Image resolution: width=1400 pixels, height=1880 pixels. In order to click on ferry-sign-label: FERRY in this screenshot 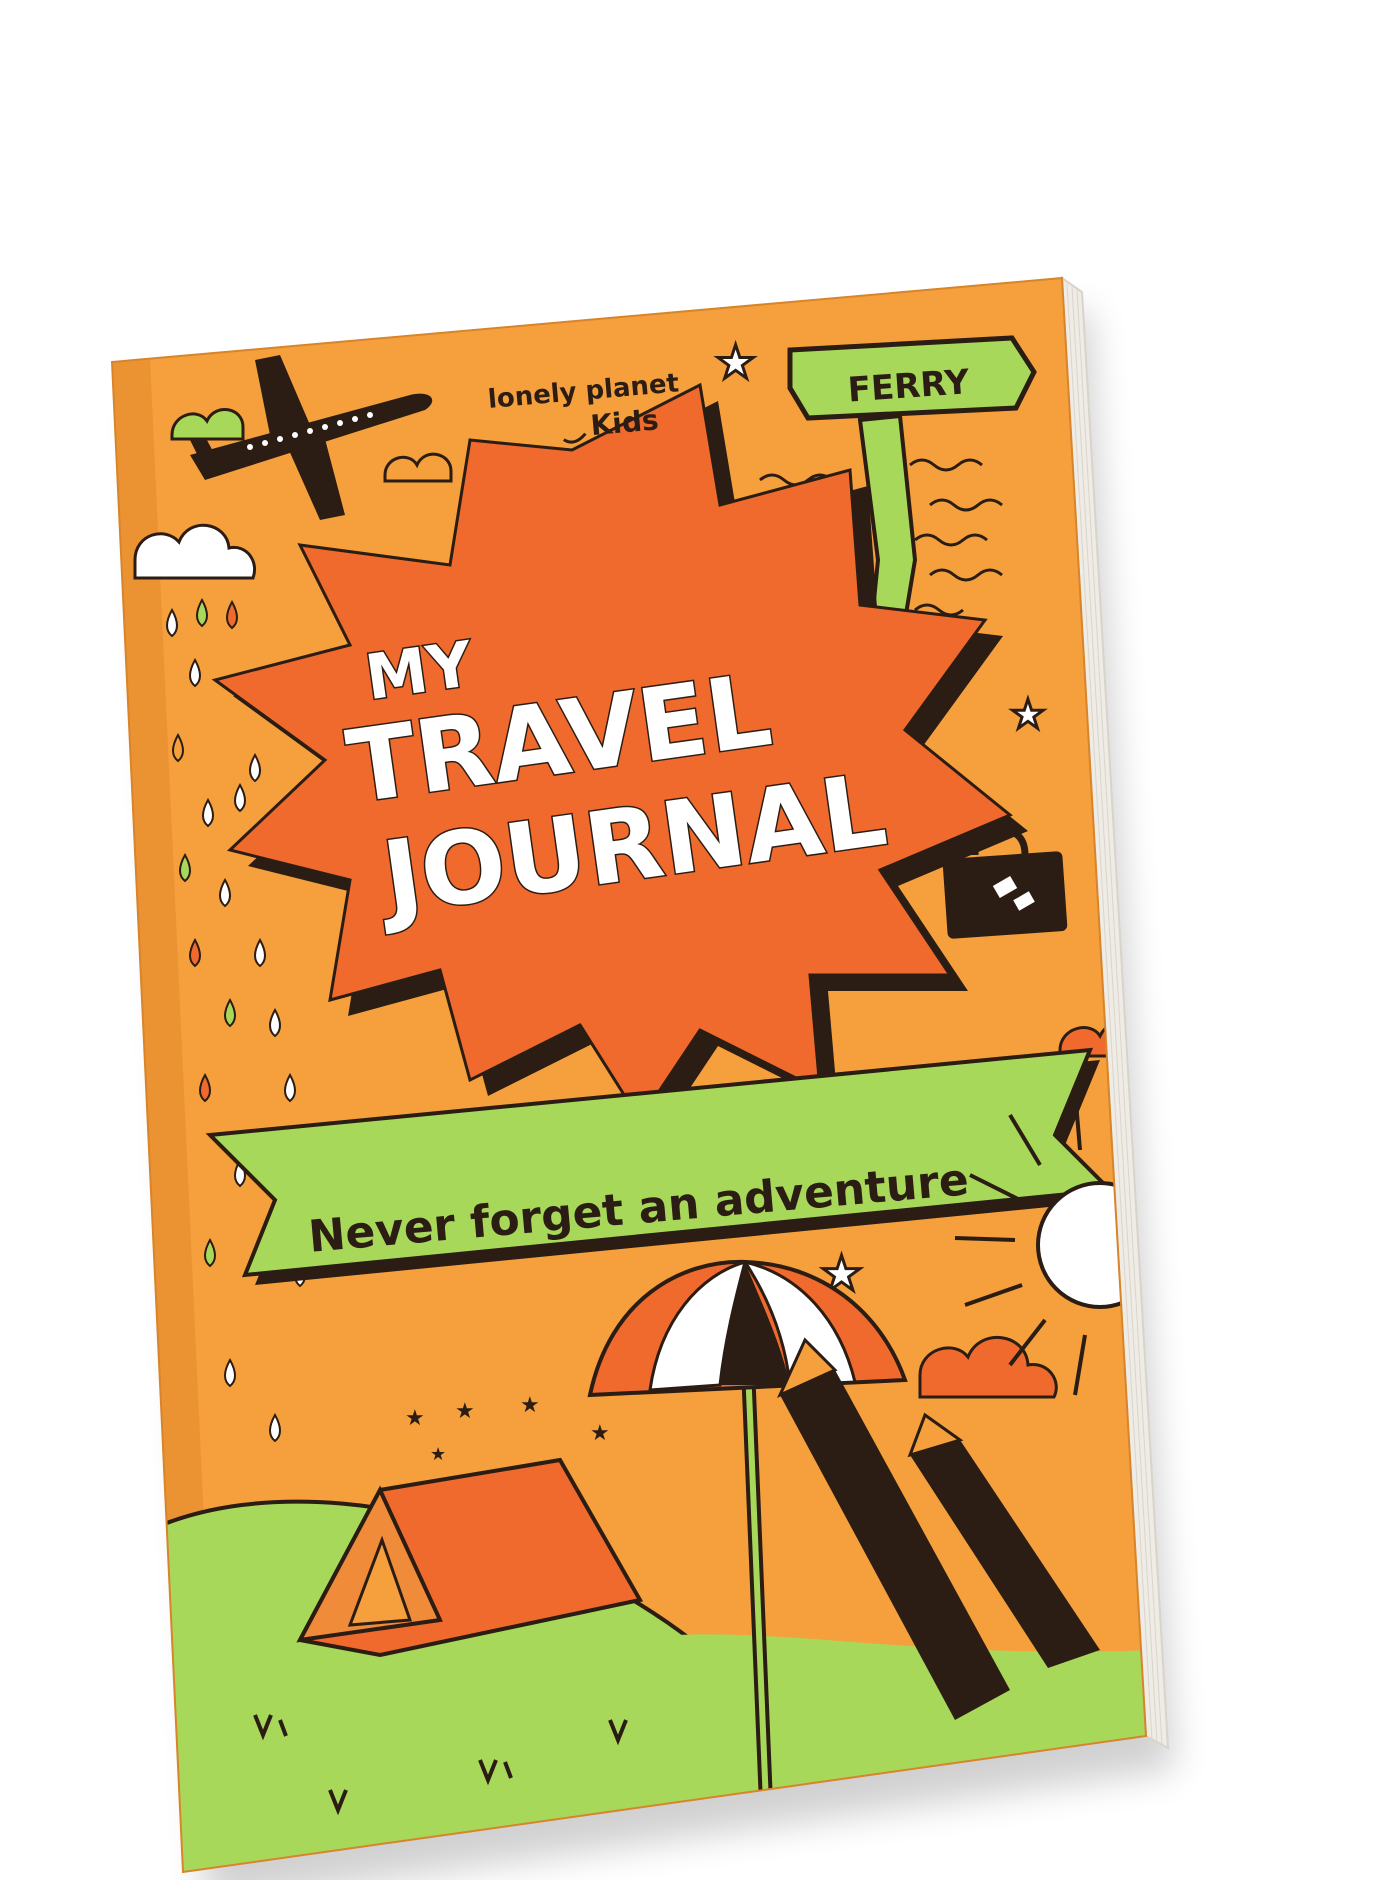, I will do `click(909, 386)`.